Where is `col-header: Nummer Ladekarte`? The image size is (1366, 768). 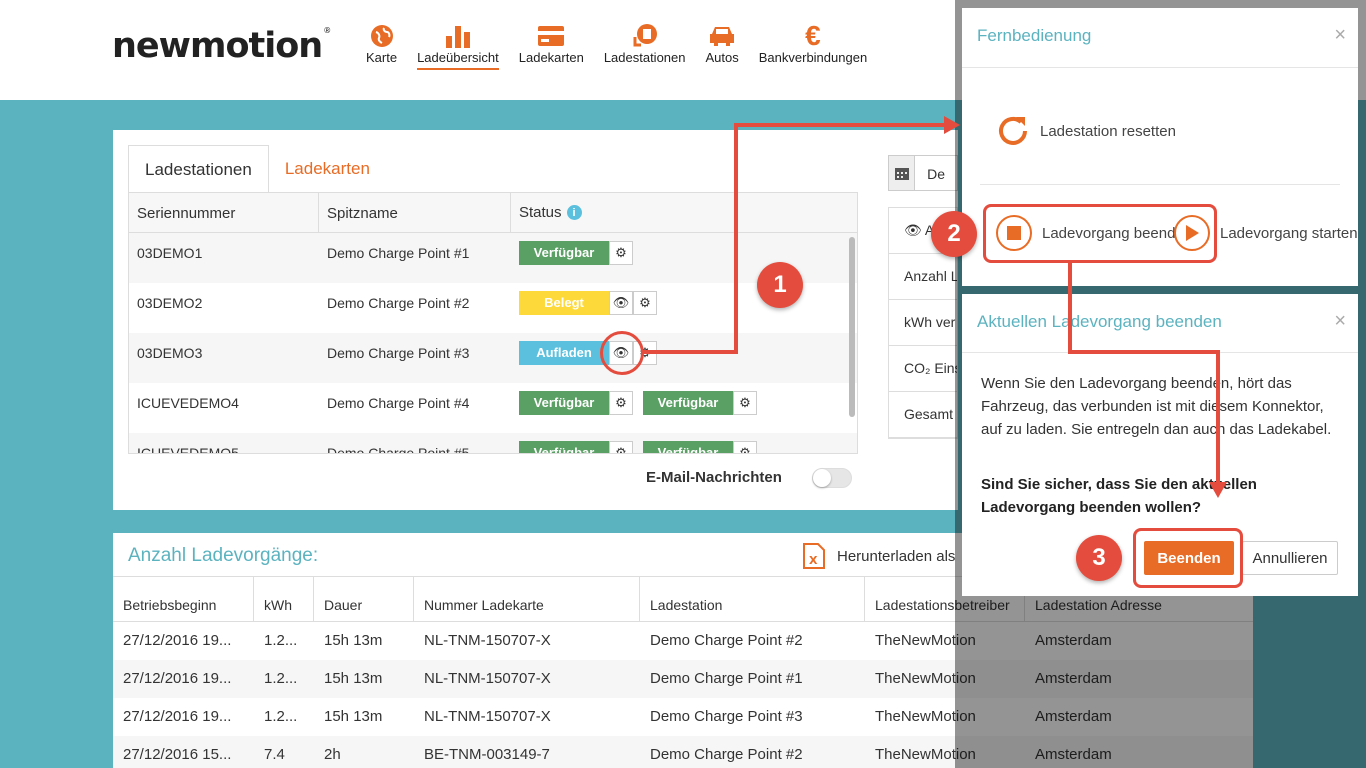
col-header: Nummer Ladekarte is located at coordinates (527, 599).